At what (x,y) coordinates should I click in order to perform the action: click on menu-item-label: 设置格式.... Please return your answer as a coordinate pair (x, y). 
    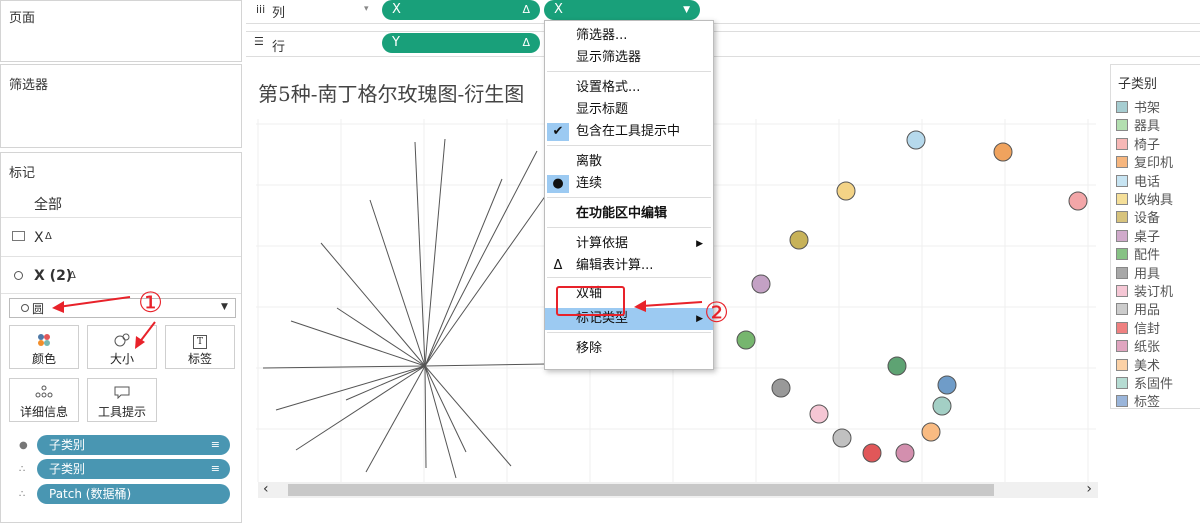
    Looking at the image, I should click on (608, 87).